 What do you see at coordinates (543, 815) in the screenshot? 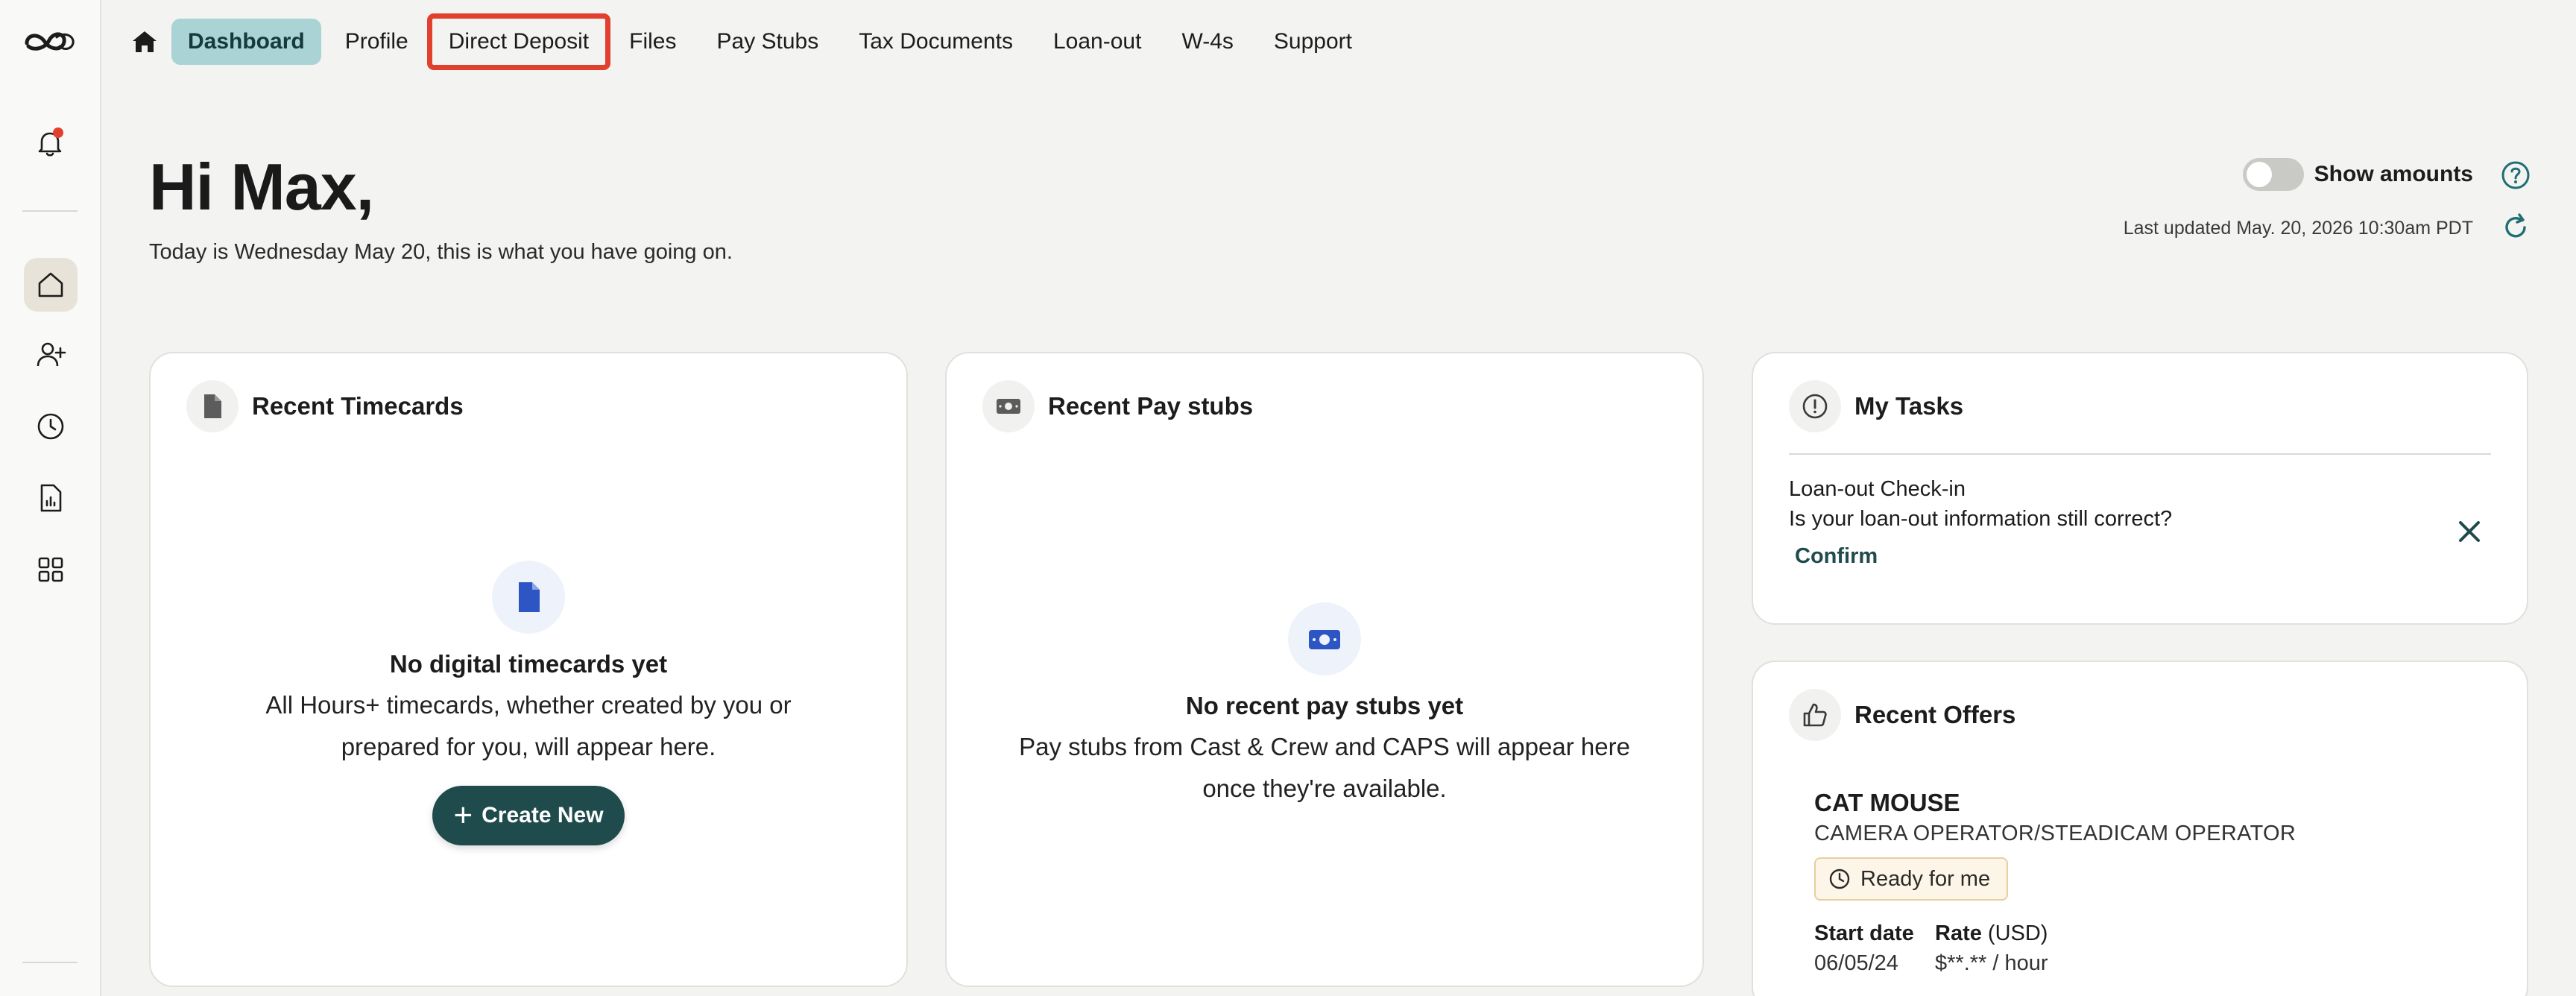
I see `create-new-label: Create New` at bounding box center [543, 815].